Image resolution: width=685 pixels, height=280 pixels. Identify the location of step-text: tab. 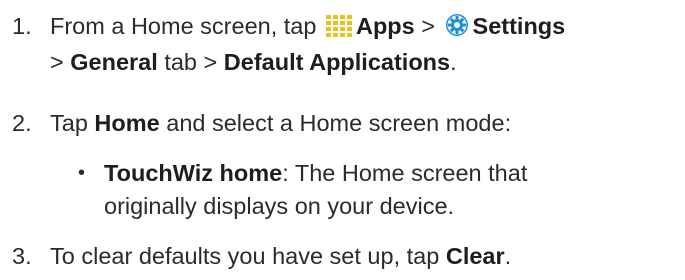
(180, 62).